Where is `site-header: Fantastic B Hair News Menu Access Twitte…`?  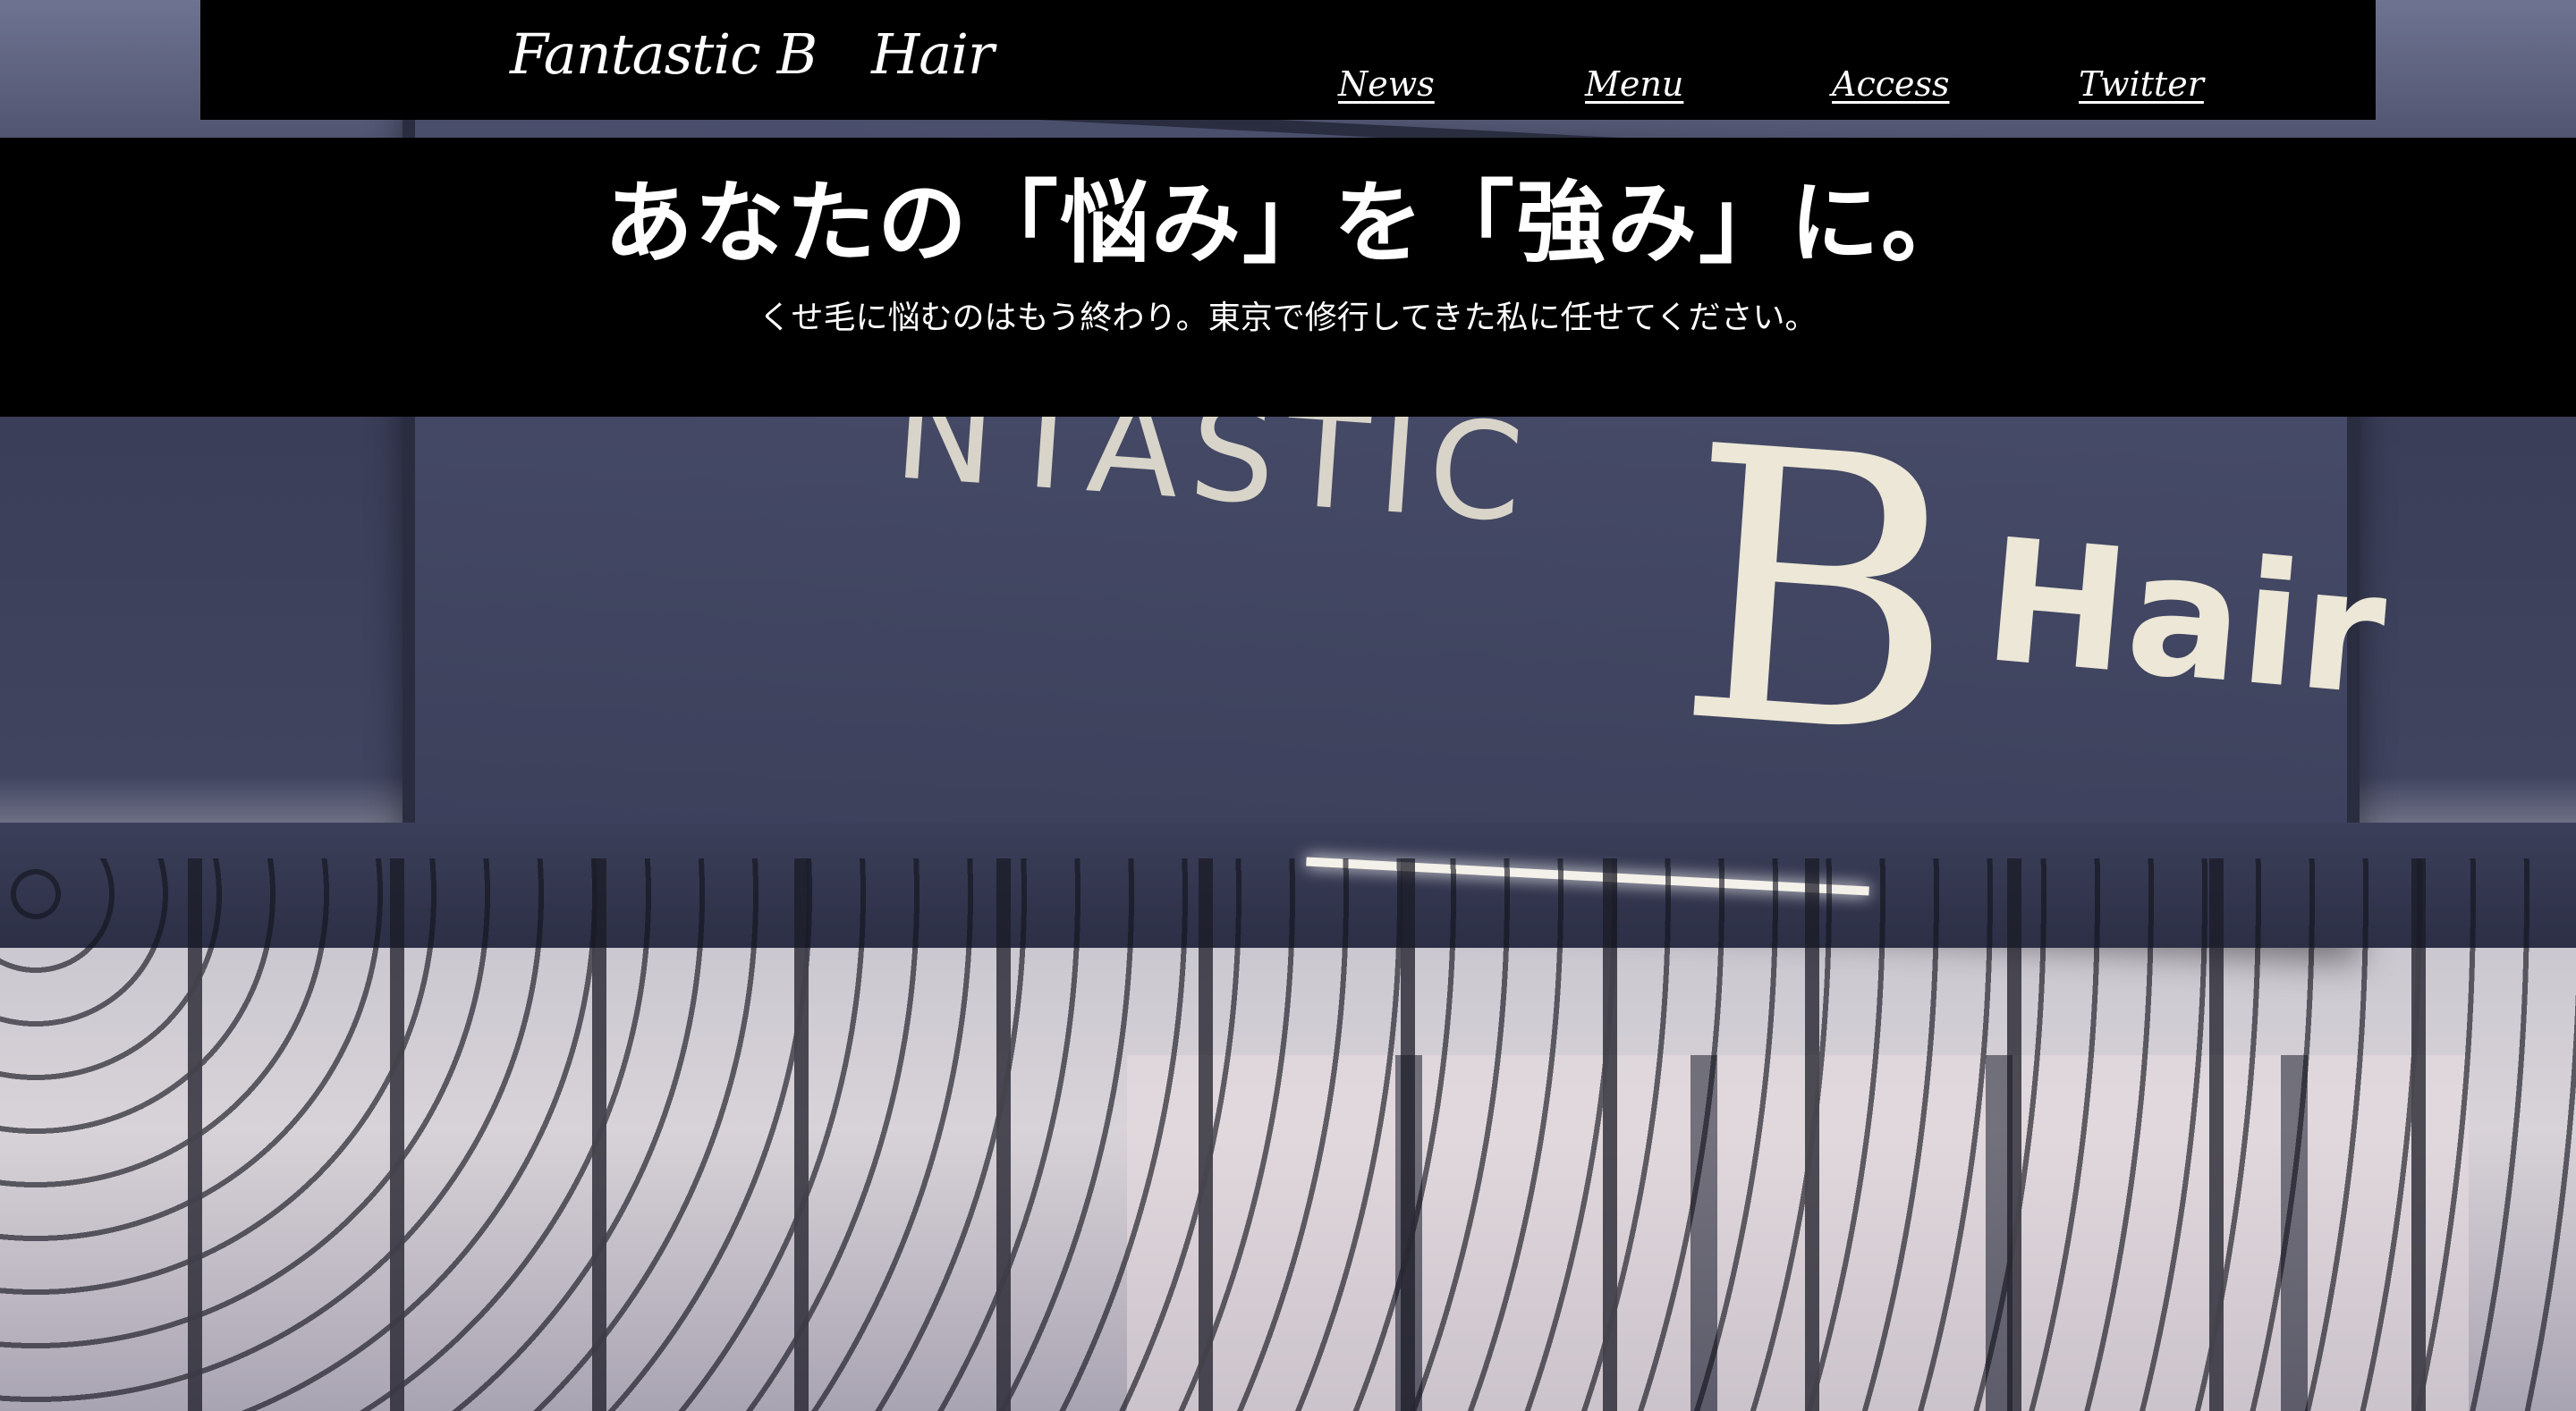
site-header: Fantastic B Hair News Menu Access Twitte… is located at coordinates (1288, 60).